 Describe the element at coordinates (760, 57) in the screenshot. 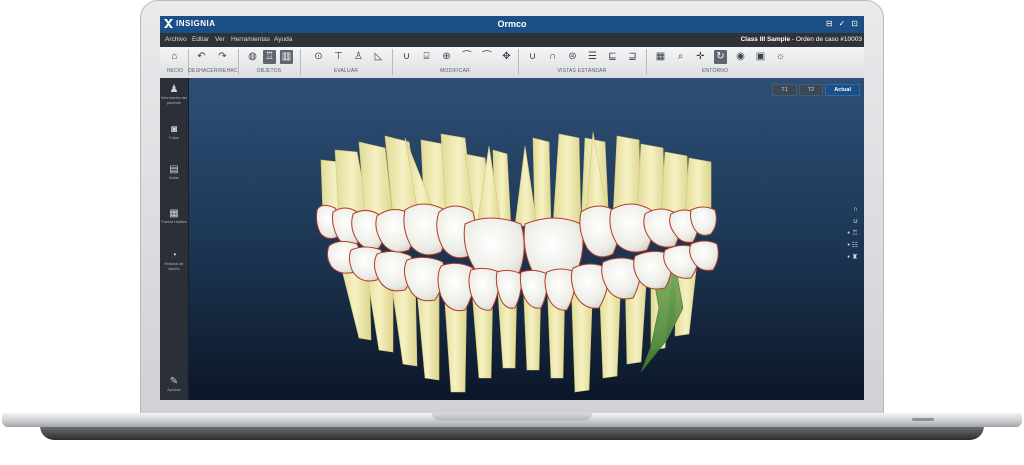

I see `background-icon: ▣` at that location.